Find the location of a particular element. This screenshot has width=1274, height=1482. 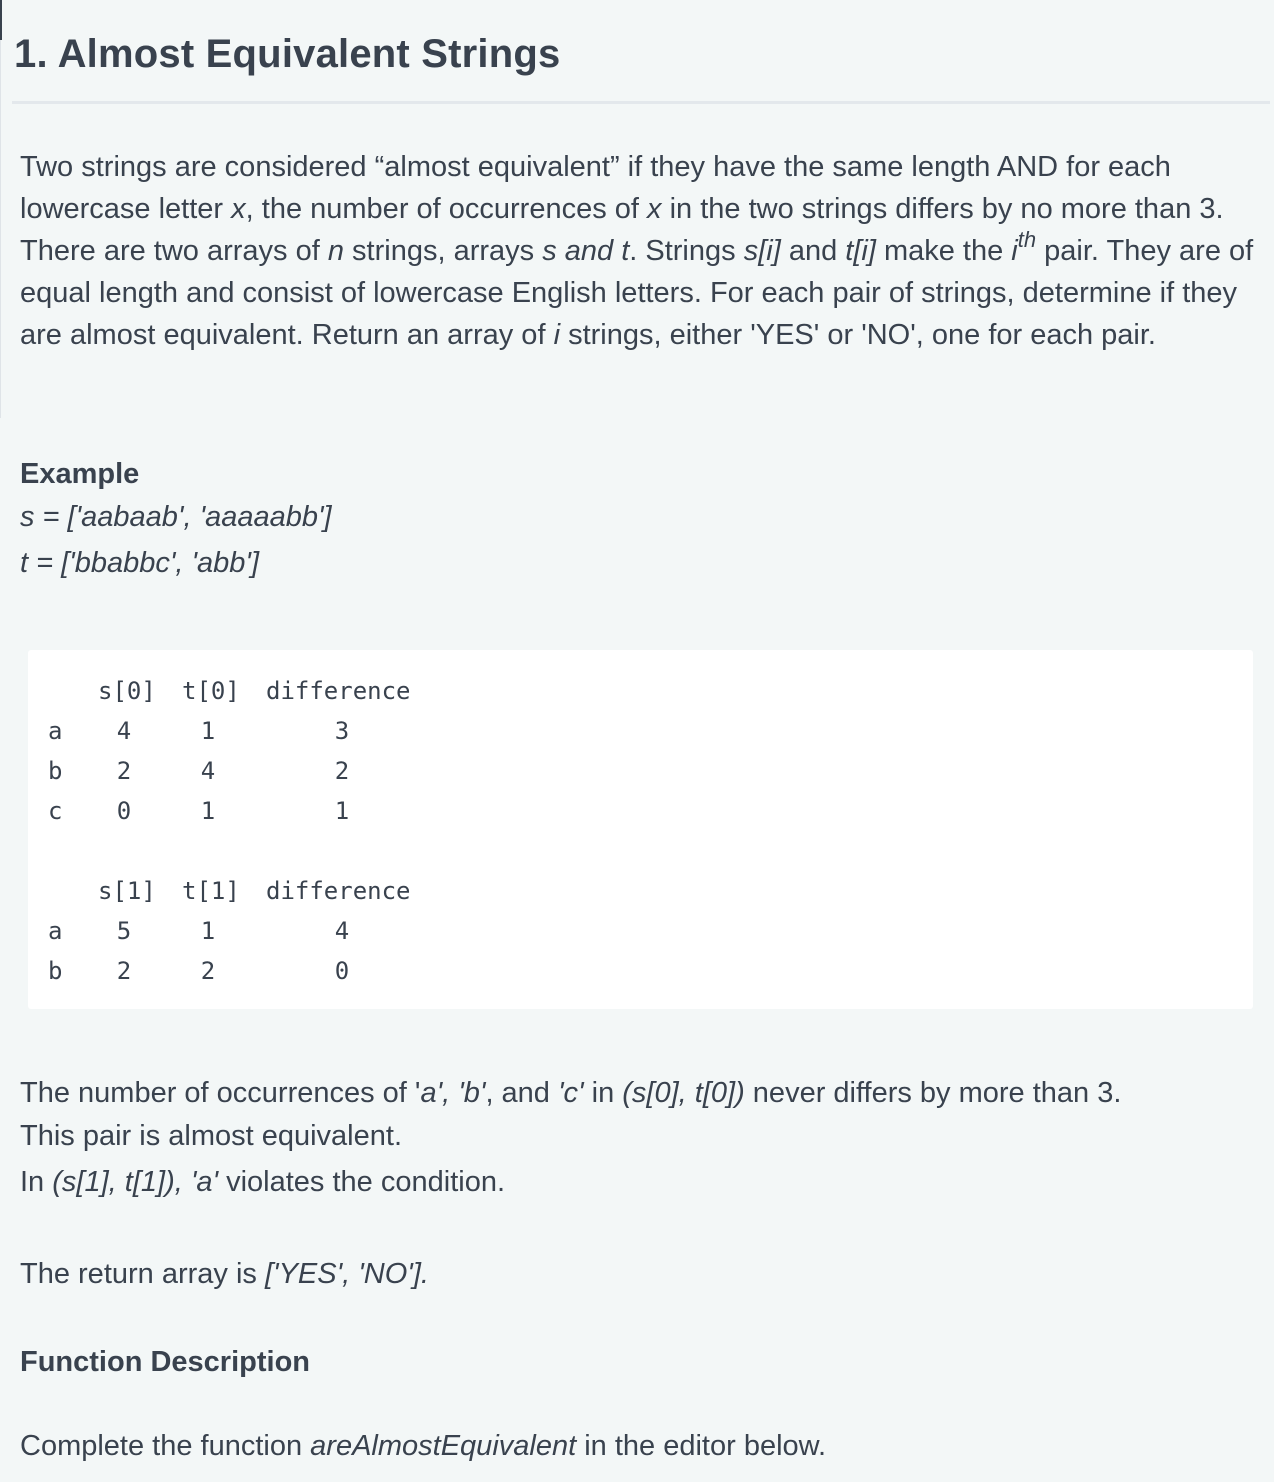

explanation-emphasis: (s[0], t[0]) is located at coordinates (683, 1093).